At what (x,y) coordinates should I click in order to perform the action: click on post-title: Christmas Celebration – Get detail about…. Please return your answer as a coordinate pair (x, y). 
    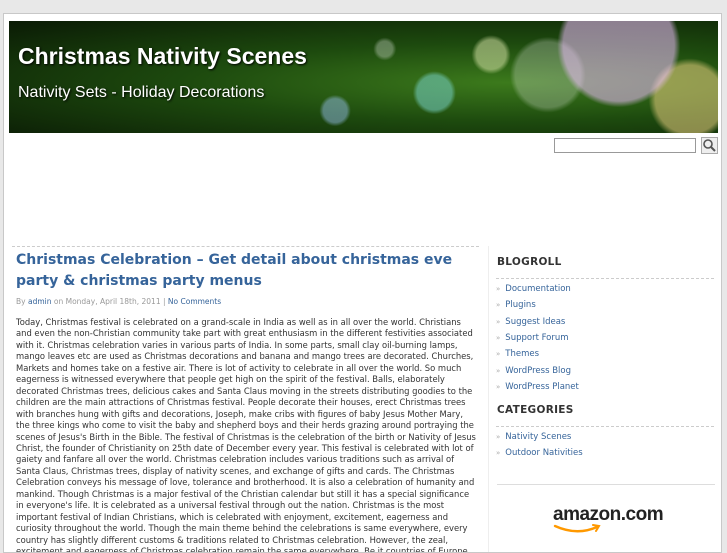
    Looking at the image, I should click on (246, 271).